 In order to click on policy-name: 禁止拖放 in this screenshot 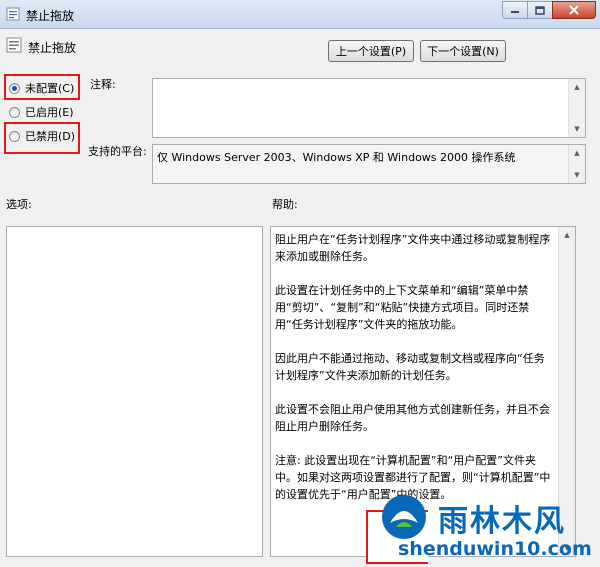, I will do `click(52, 48)`.